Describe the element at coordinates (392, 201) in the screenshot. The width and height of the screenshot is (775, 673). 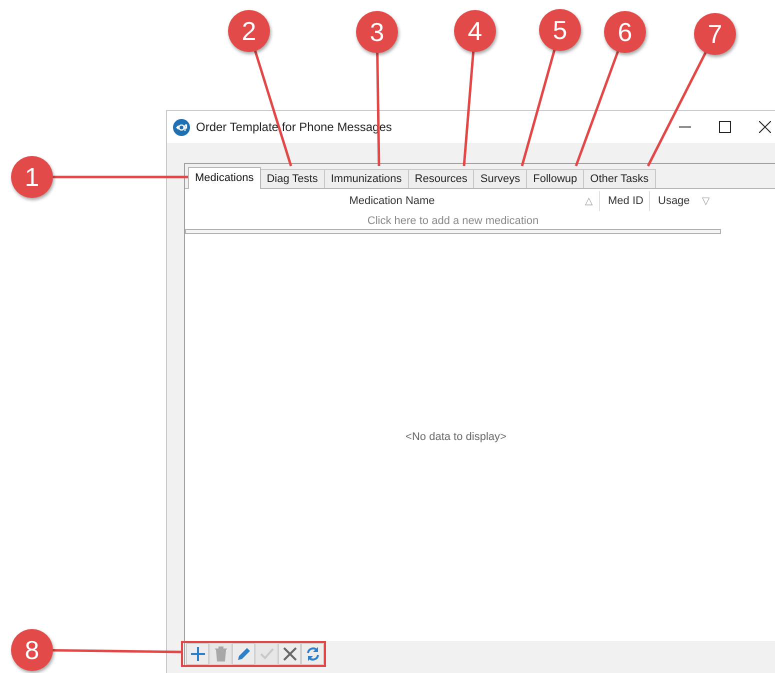
I see `column-header: Medication Name △` at that location.